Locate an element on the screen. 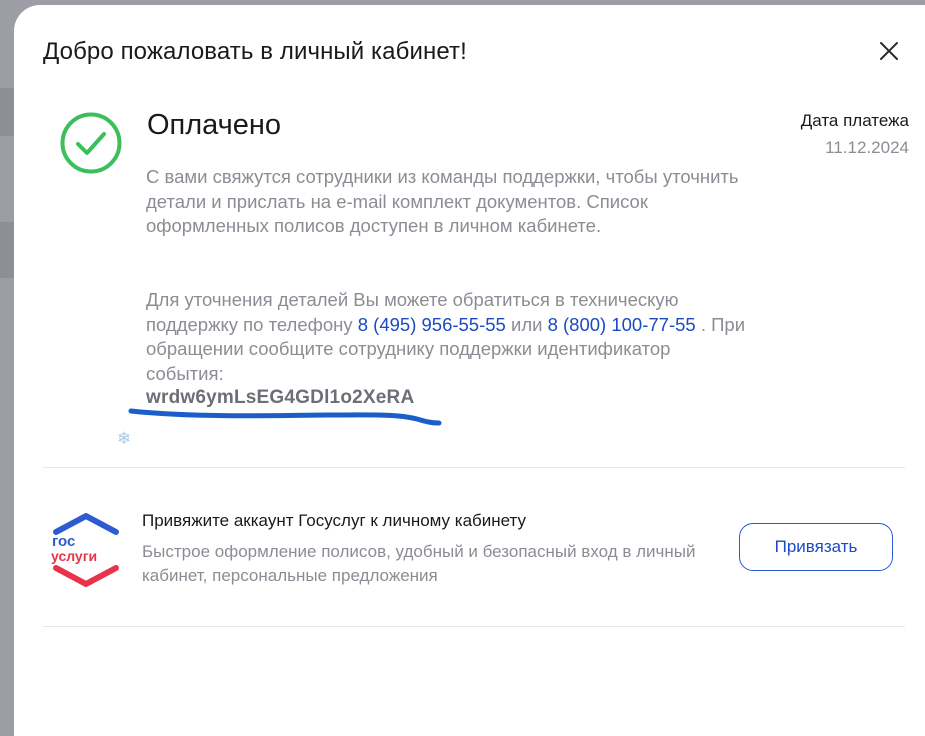 This screenshot has height=736, width=925. modal-title: Добро пожаловать в личный кабинет! is located at coordinates (255, 51).